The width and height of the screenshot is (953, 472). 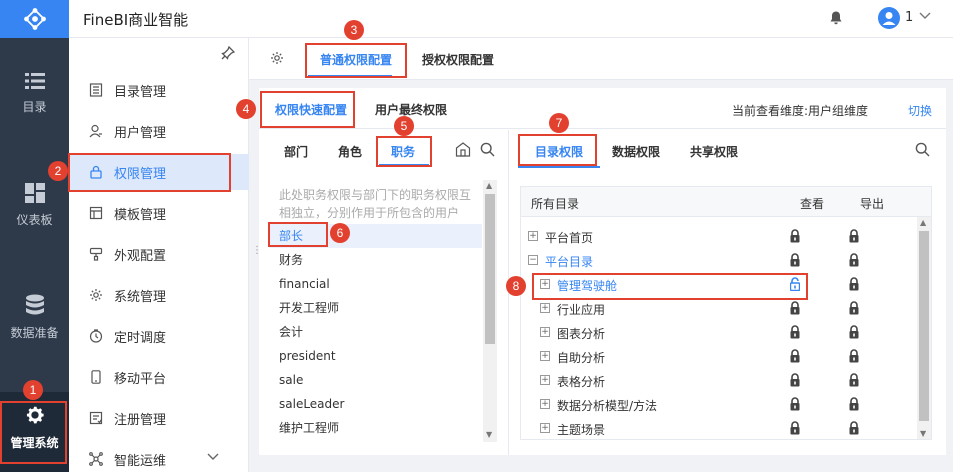 I want to click on tree-row: + 自助分析, so click(x=719, y=357).